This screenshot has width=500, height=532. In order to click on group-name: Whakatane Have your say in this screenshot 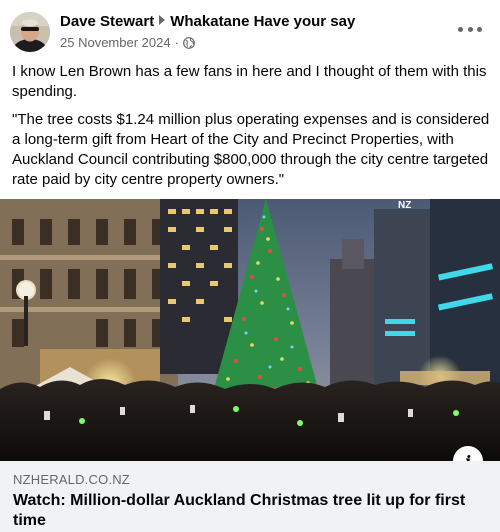, I will do `click(262, 21)`.